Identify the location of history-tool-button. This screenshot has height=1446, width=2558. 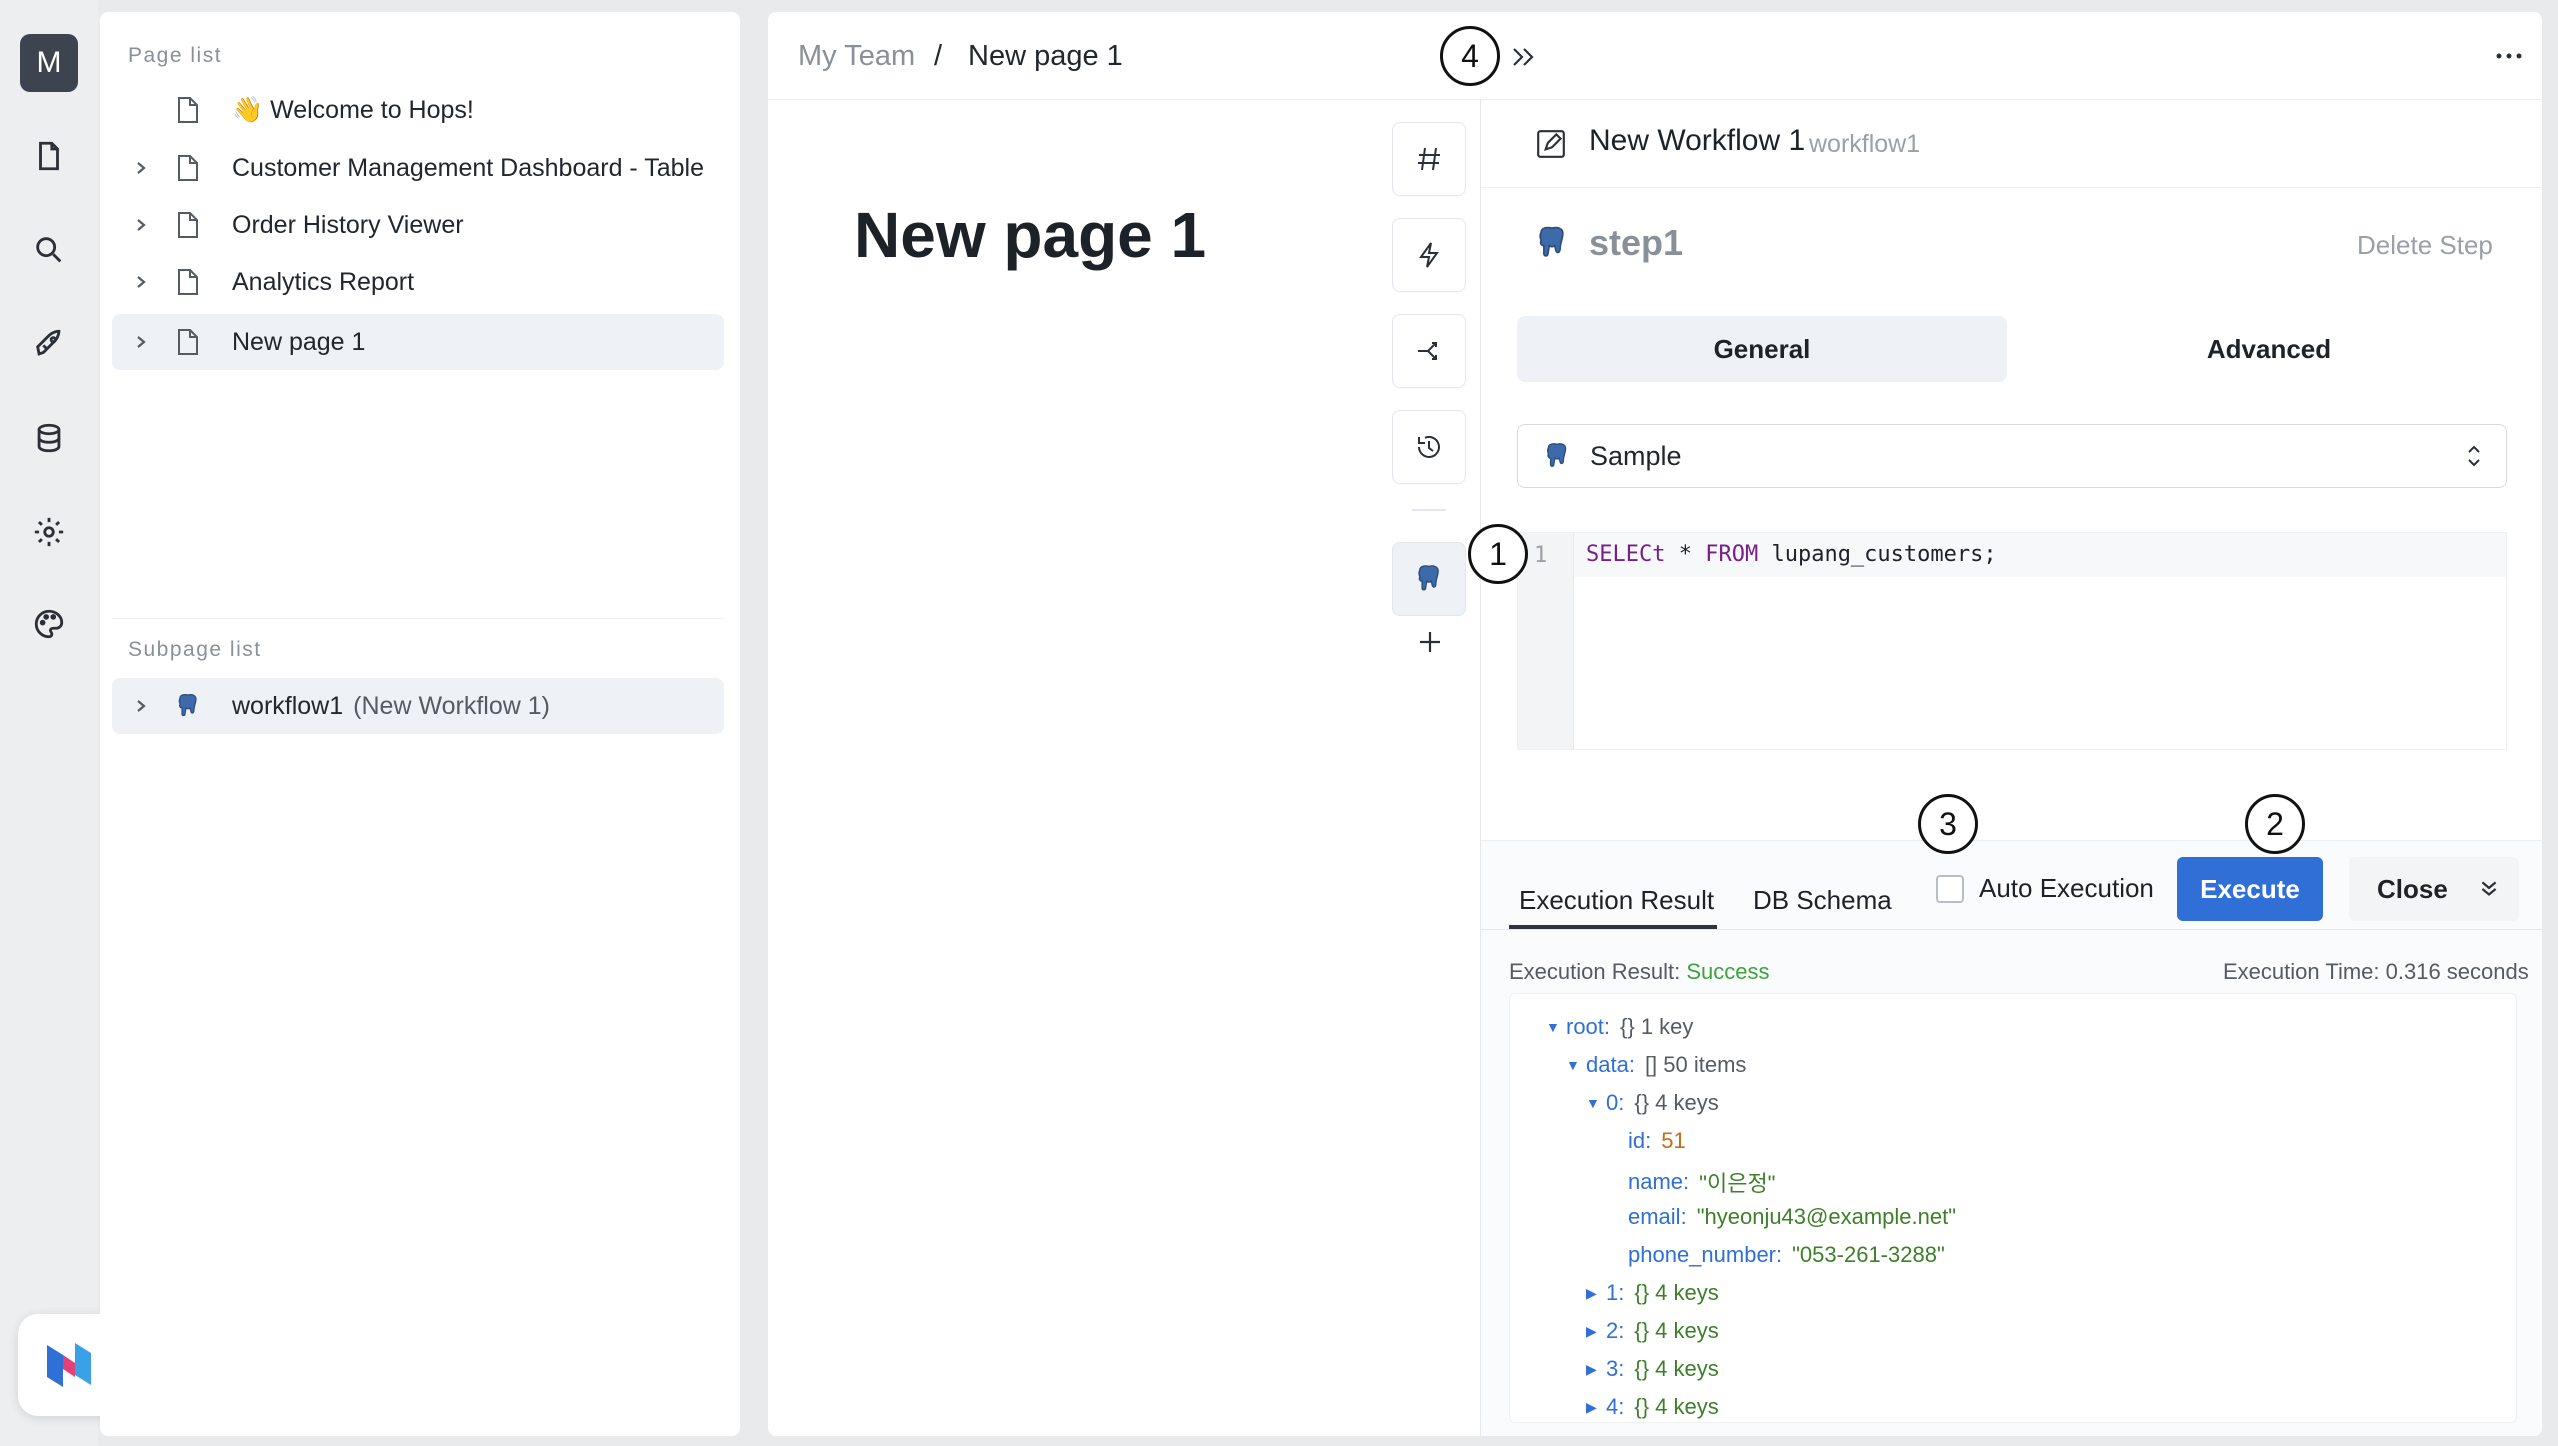
(1429, 447).